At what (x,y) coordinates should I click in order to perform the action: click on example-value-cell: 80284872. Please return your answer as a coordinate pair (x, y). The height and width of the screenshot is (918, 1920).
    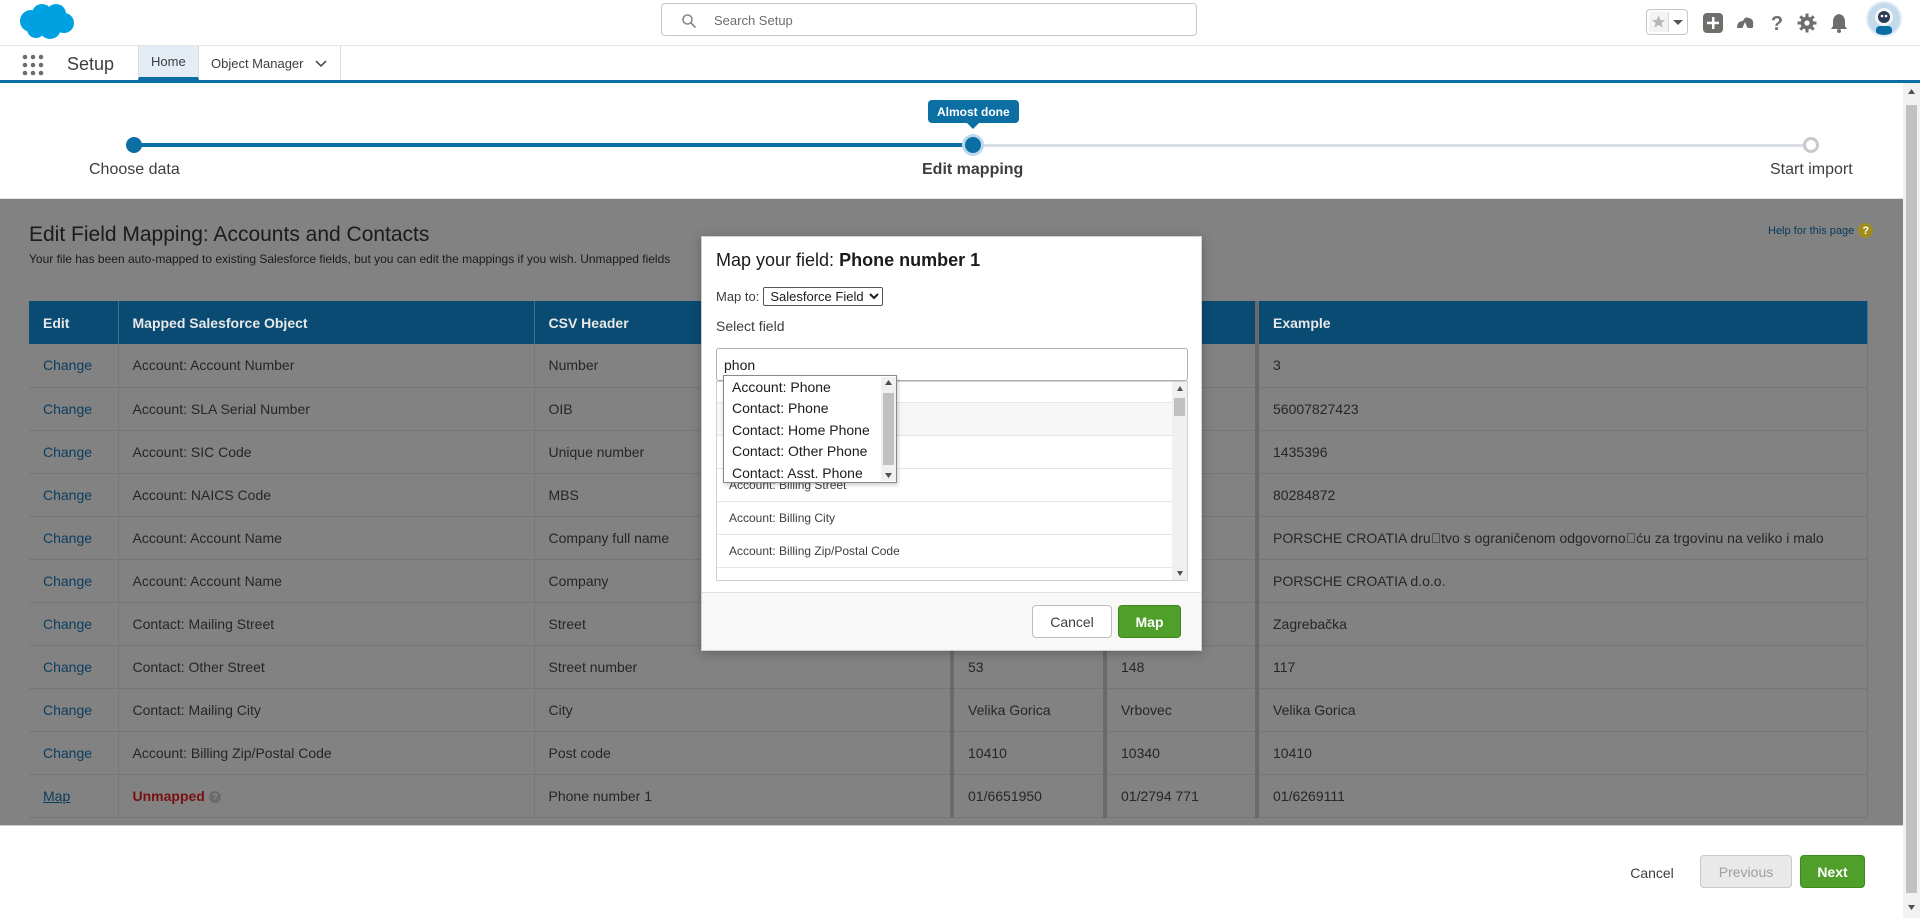
    Looking at the image, I should click on (1561, 495).